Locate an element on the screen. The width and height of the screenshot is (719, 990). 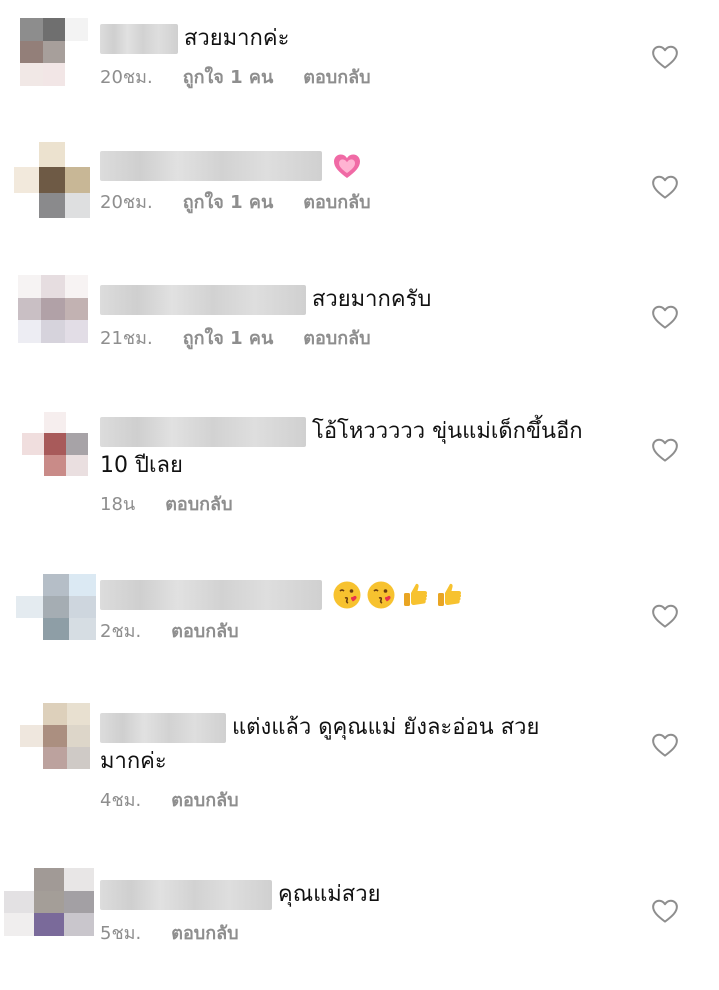
heart-emoji is located at coordinates (347, 166).